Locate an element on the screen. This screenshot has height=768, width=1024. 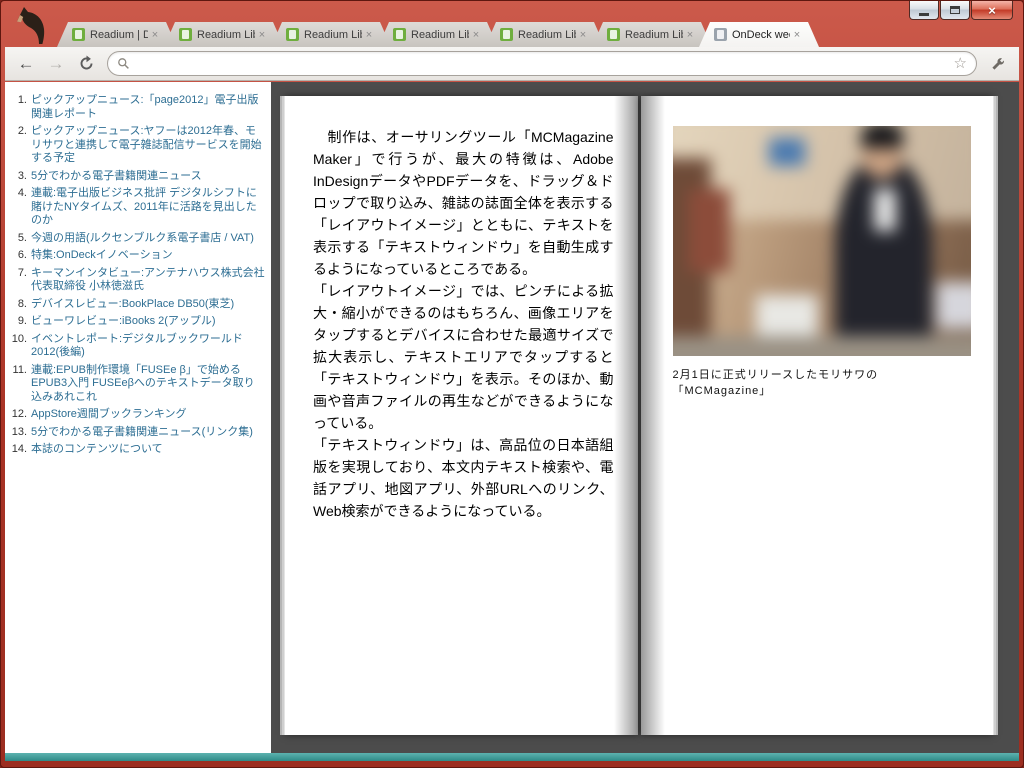
article-figure: 2月1日に正式リリースしたモリサワの「MCMagazine」 is located at coordinates (822, 262).